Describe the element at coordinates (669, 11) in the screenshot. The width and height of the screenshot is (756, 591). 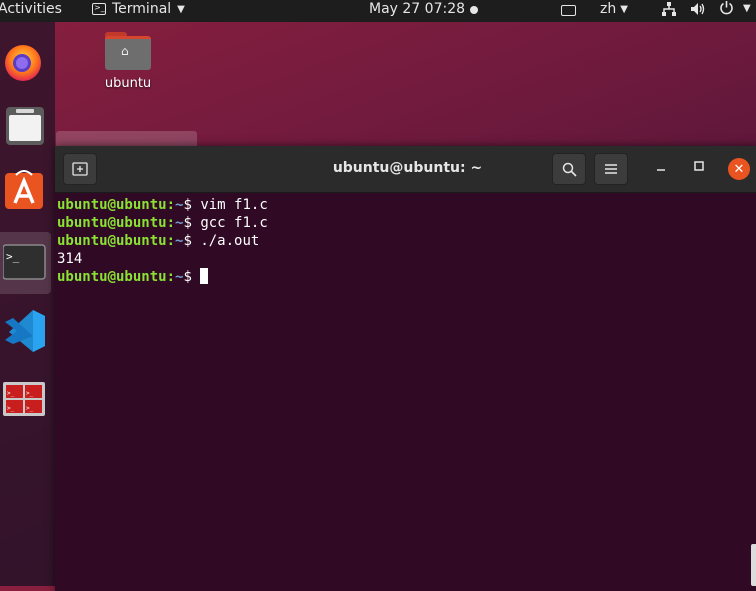
I see `network-icon` at that location.